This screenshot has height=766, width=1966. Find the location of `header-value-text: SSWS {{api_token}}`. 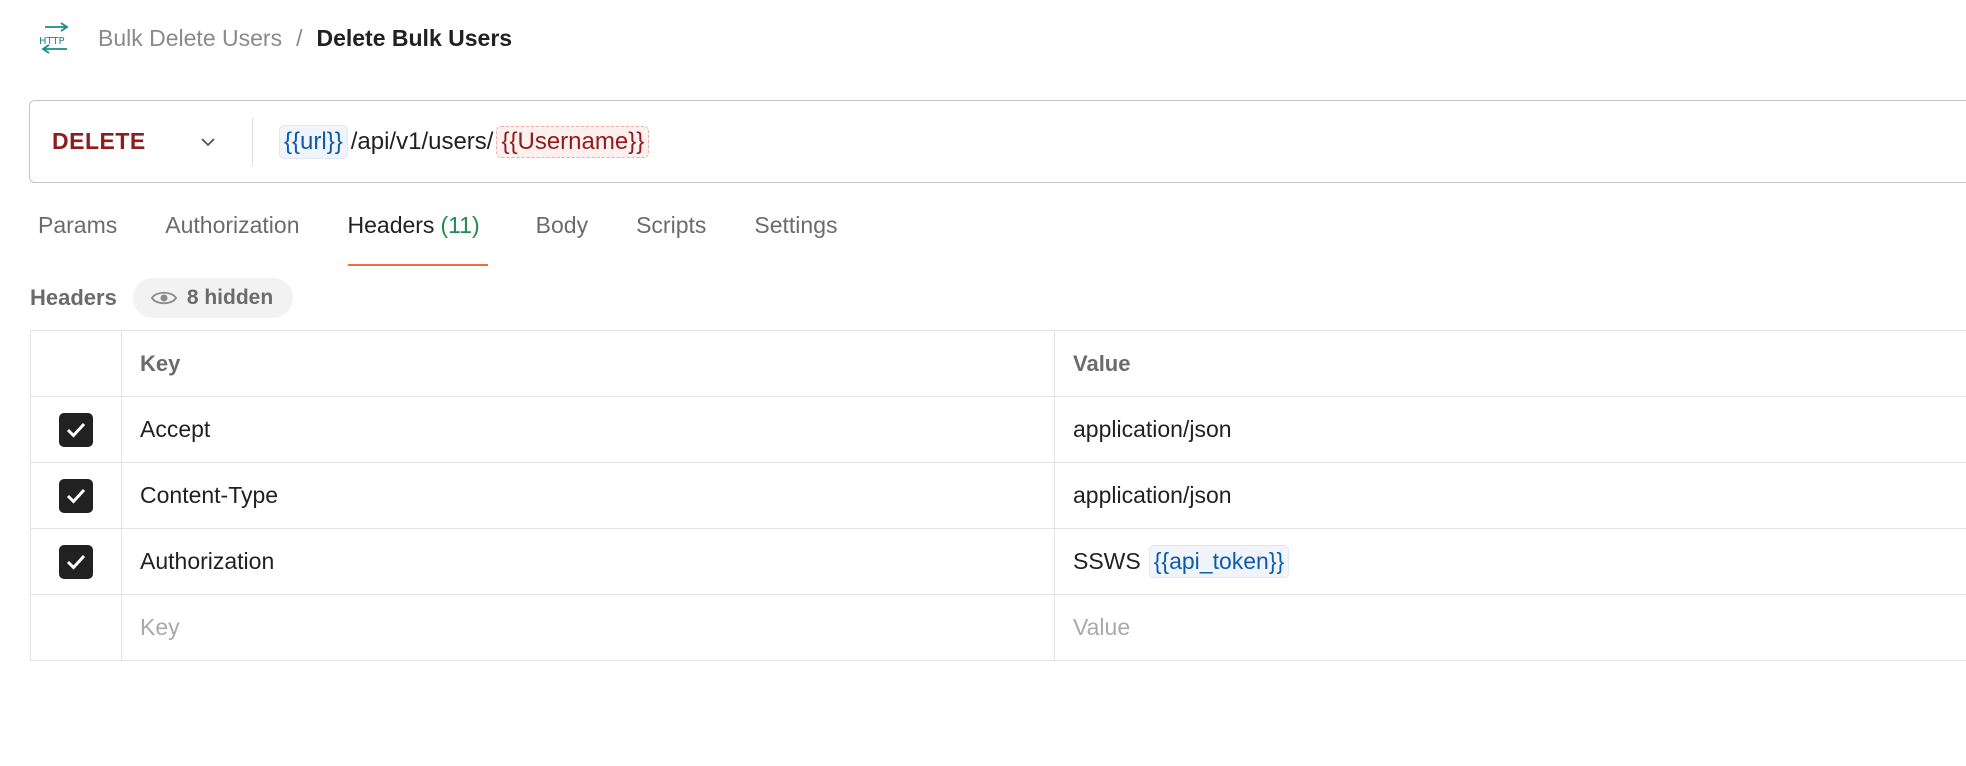

header-value-text: SSWS {{api_token}} is located at coordinates (1181, 561).